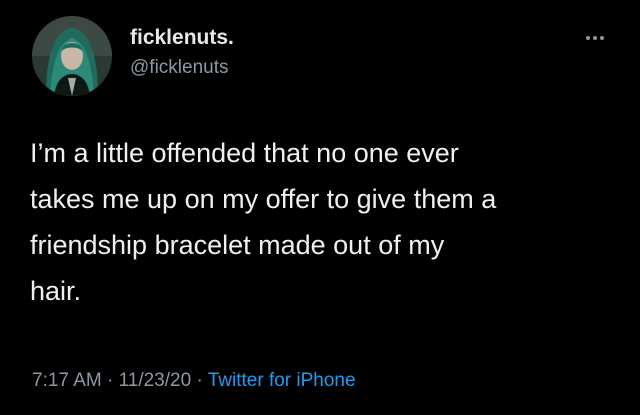 The width and height of the screenshot is (640, 415). Describe the element at coordinates (244, 153) in the screenshot. I see `tweet-text-line: I’m a little offended that no one ever` at that location.